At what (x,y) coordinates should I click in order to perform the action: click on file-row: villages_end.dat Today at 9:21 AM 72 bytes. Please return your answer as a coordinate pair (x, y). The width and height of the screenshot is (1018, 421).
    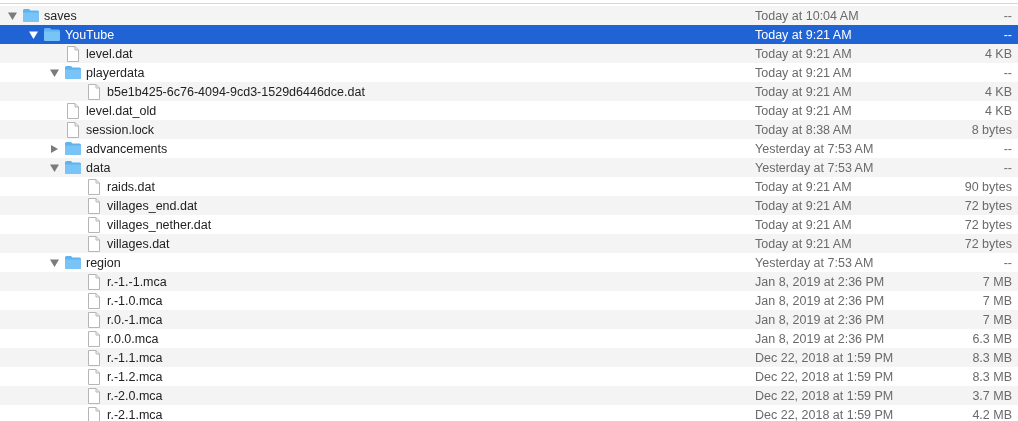
    Looking at the image, I should click on (509, 205).